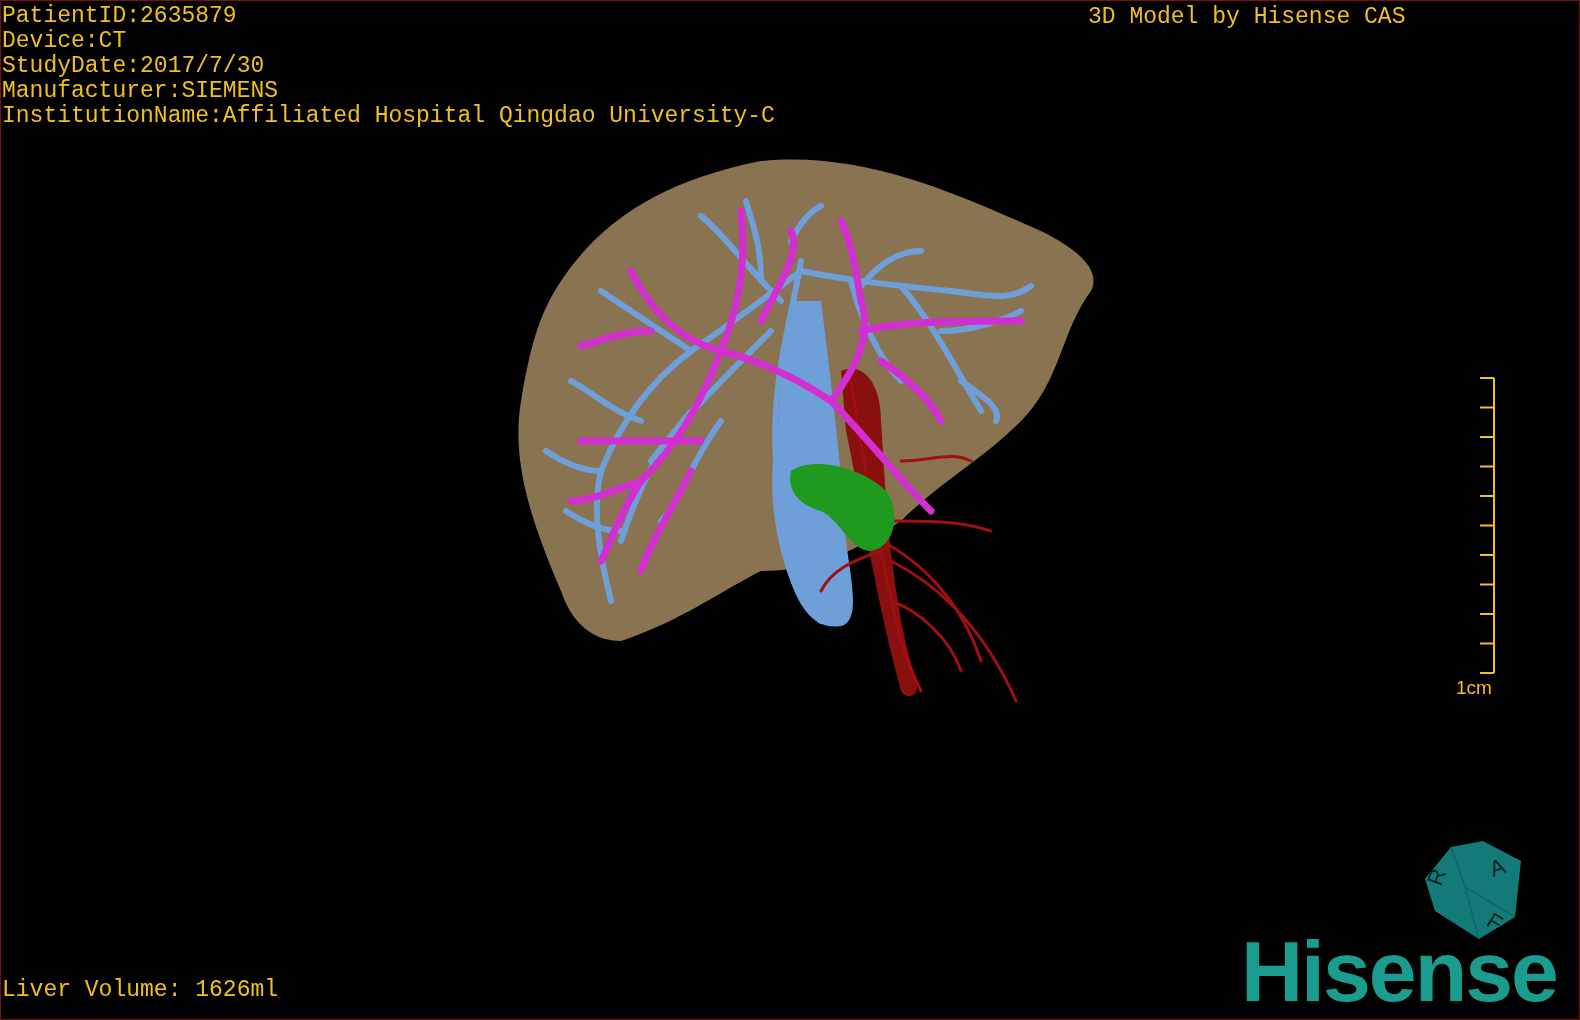  Describe the element at coordinates (140, 990) in the screenshot. I see `liver-volume-text: Liver Volume: 1626ml` at that location.